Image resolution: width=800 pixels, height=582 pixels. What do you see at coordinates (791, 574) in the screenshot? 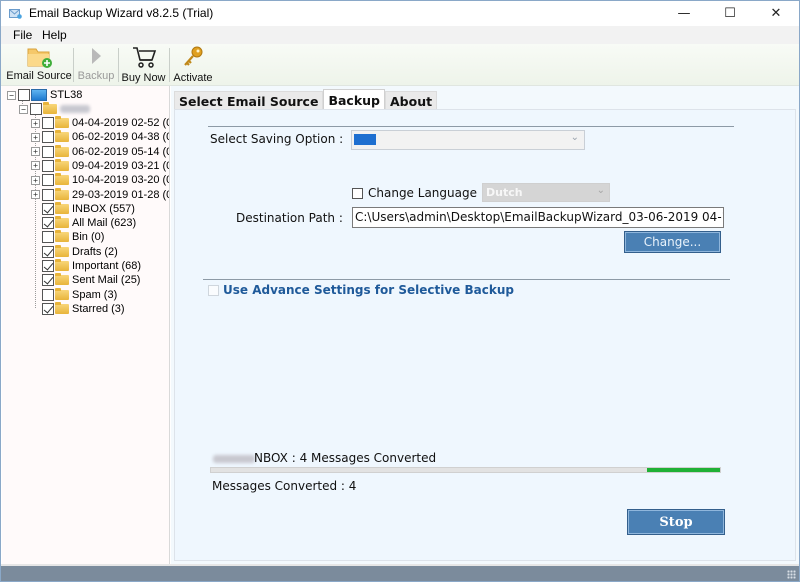
I see `resize-grip-icon` at bounding box center [791, 574].